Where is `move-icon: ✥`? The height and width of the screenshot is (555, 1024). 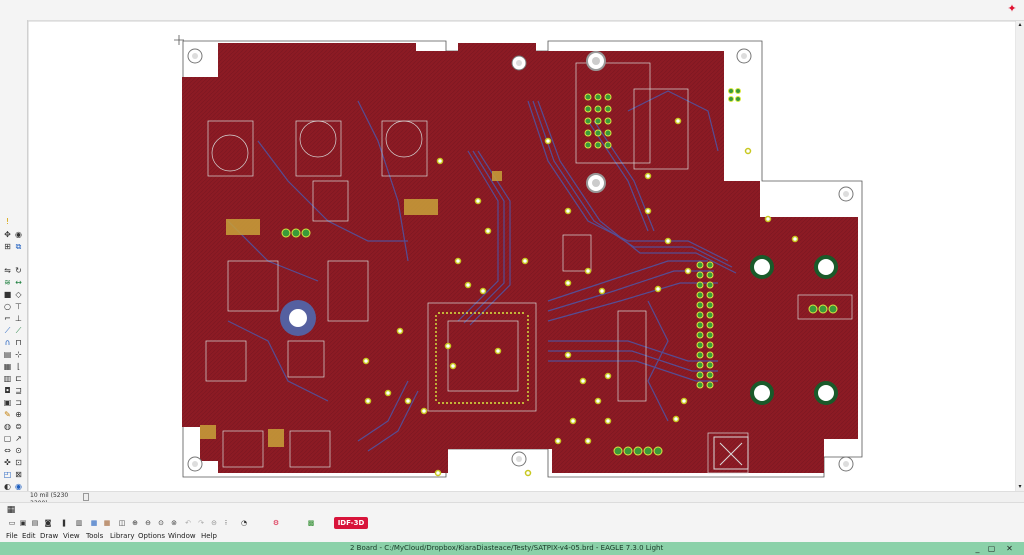
move-icon: ✥ is located at coordinates (7, 234).